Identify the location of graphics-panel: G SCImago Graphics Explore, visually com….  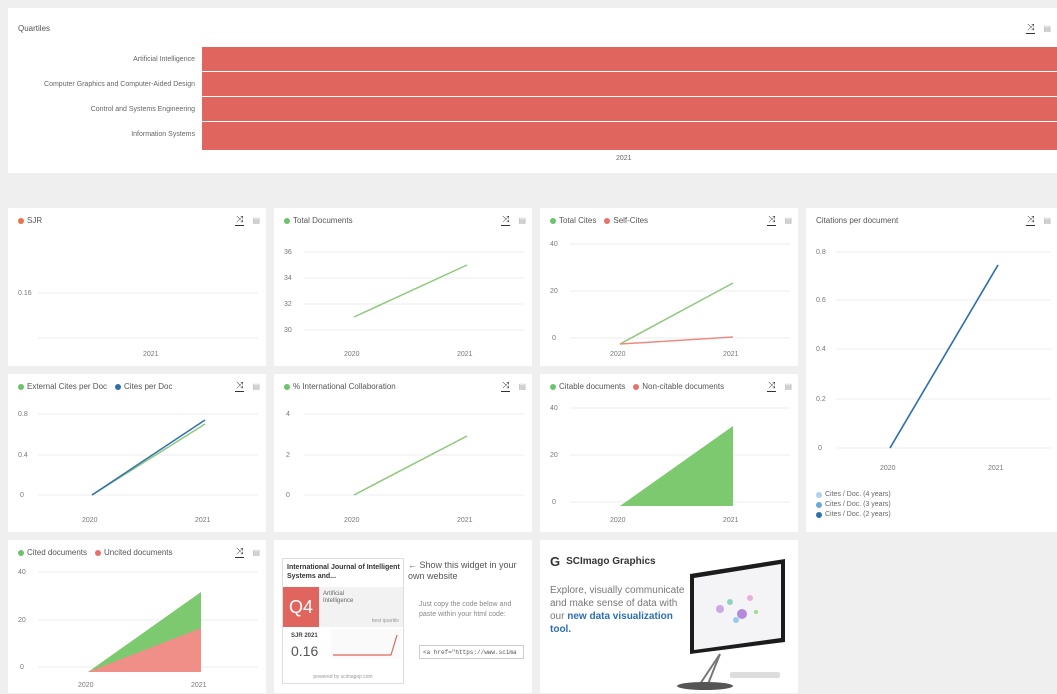
(669, 616).